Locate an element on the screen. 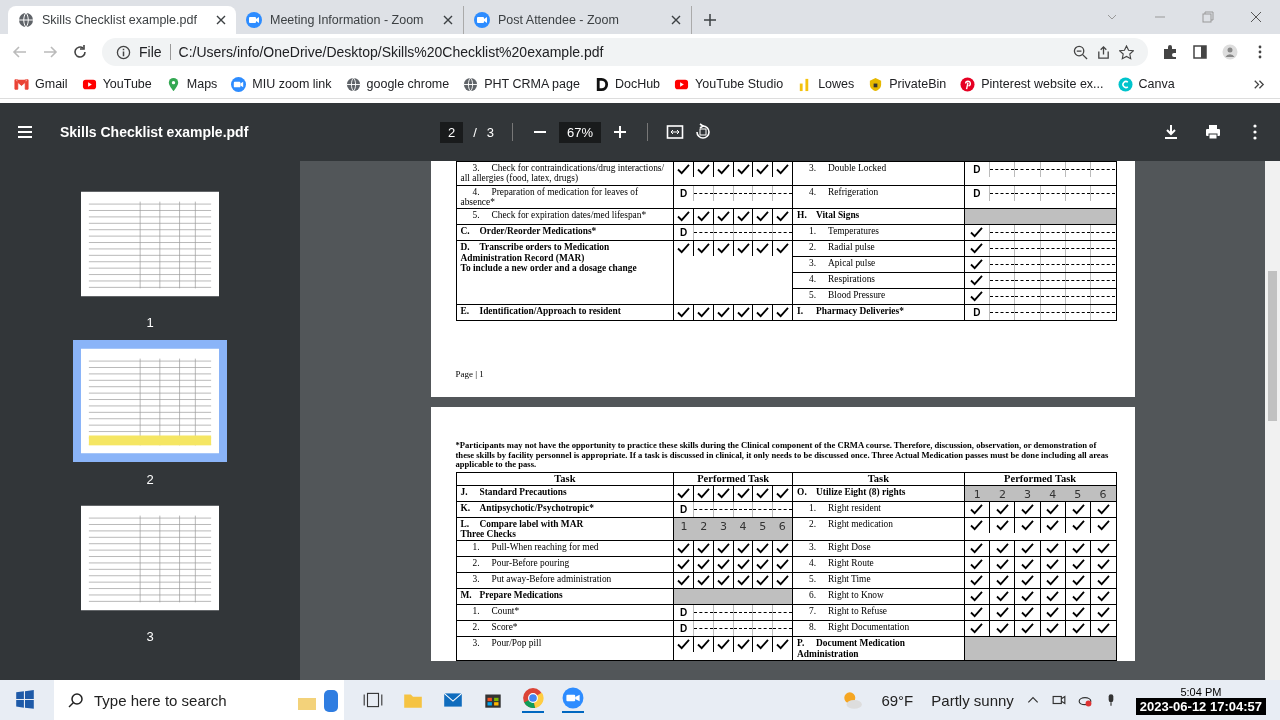 This screenshot has width=1280, height=720. address-bar: File C:/Users/info/OneDrive/Desktop/Skills%20Checklist%20example.pdf is located at coordinates (625, 52).